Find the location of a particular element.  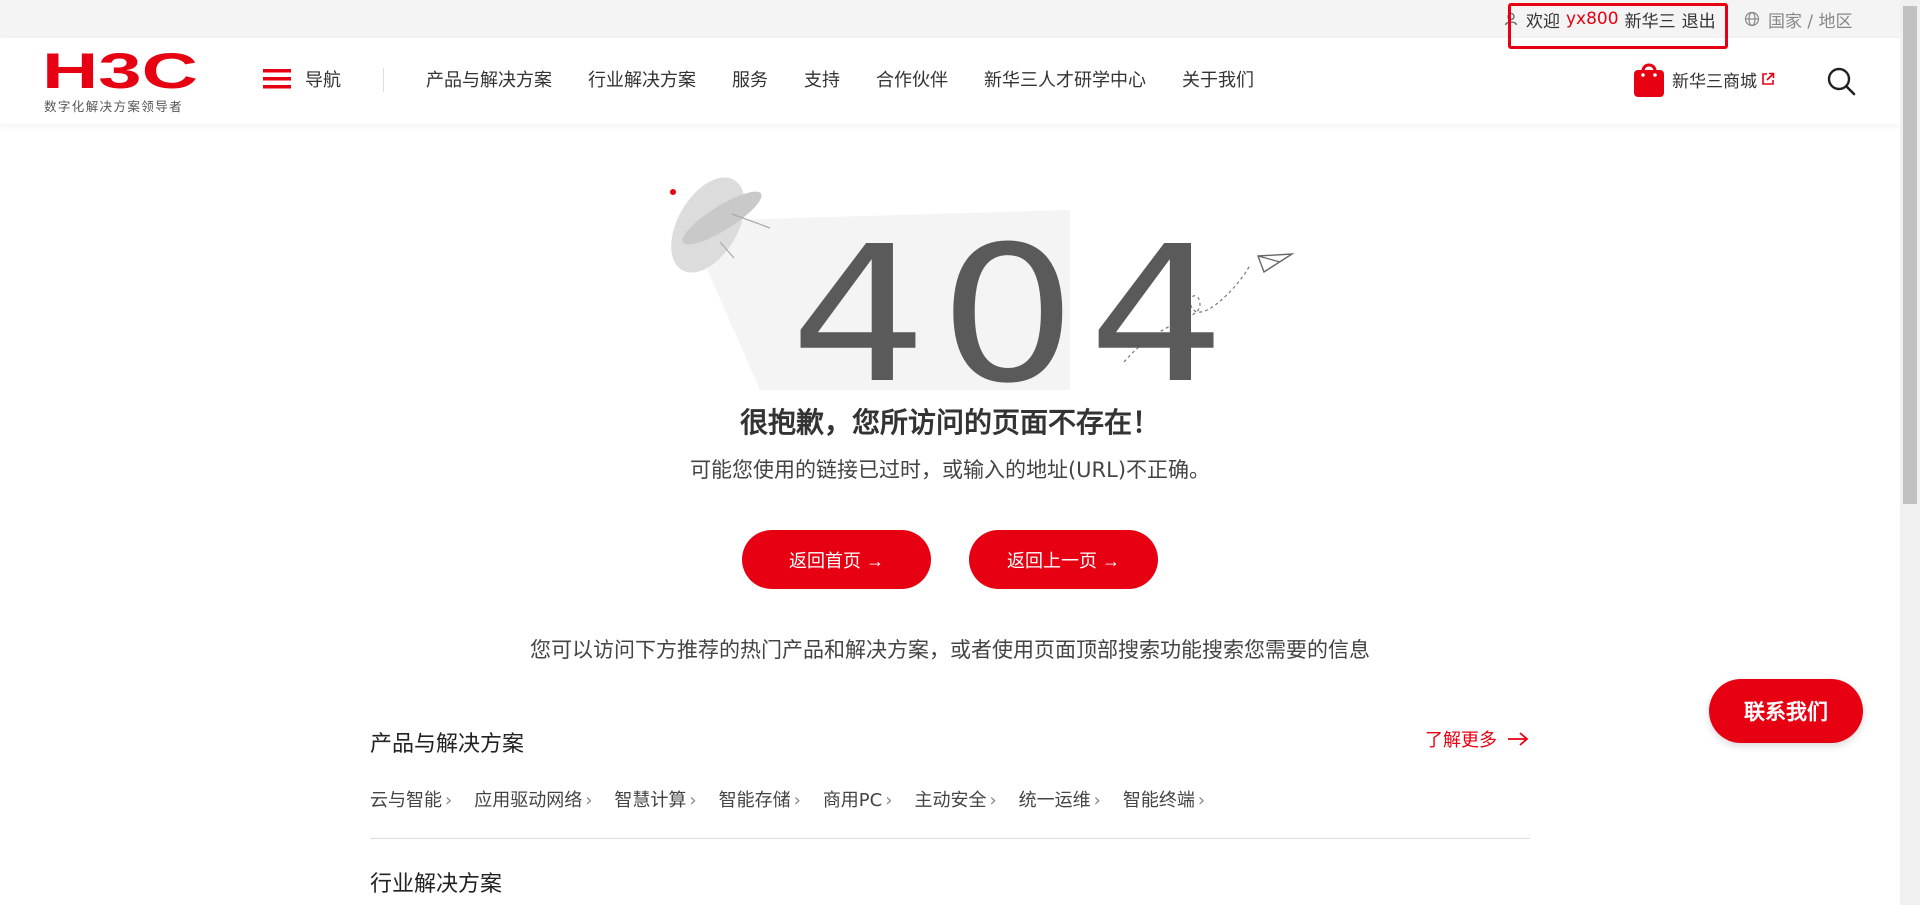

recommendation-hint: 您可以访问下方推荐的热门产品和解决方案，或者使用页面顶部搜索功能搜索您需要的信息 is located at coordinates (950, 650).